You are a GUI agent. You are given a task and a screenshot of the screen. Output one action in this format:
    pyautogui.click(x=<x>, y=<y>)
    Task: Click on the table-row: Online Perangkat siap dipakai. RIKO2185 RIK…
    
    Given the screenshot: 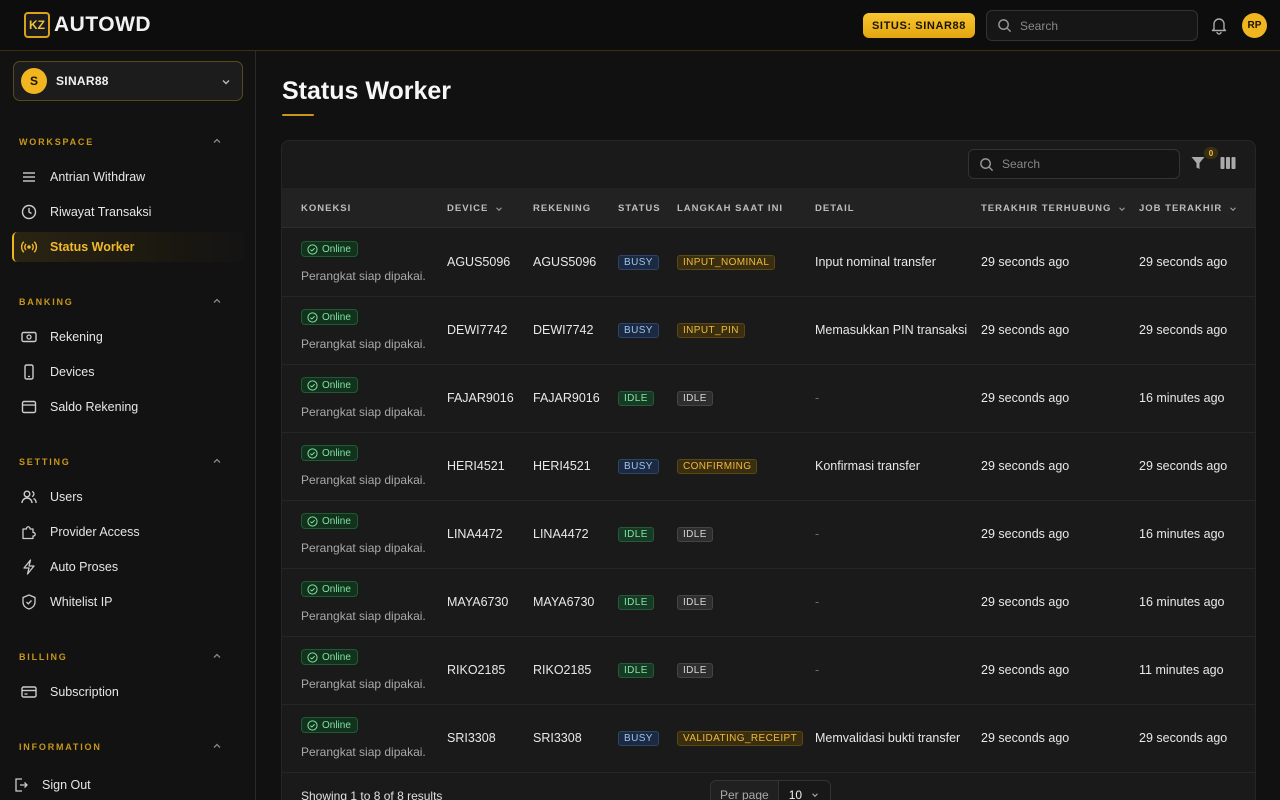 What is the action you would take?
    pyautogui.click(x=768, y=671)
    